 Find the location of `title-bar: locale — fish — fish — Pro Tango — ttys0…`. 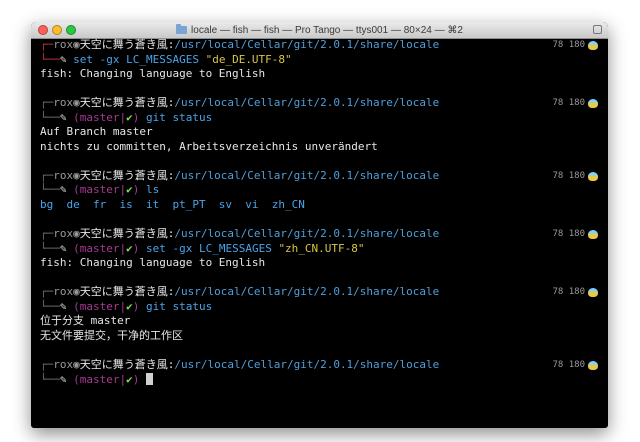

title-bar: locale — fish — fish — Pro Tango — ttys0… is located at coordinates (319, 30).